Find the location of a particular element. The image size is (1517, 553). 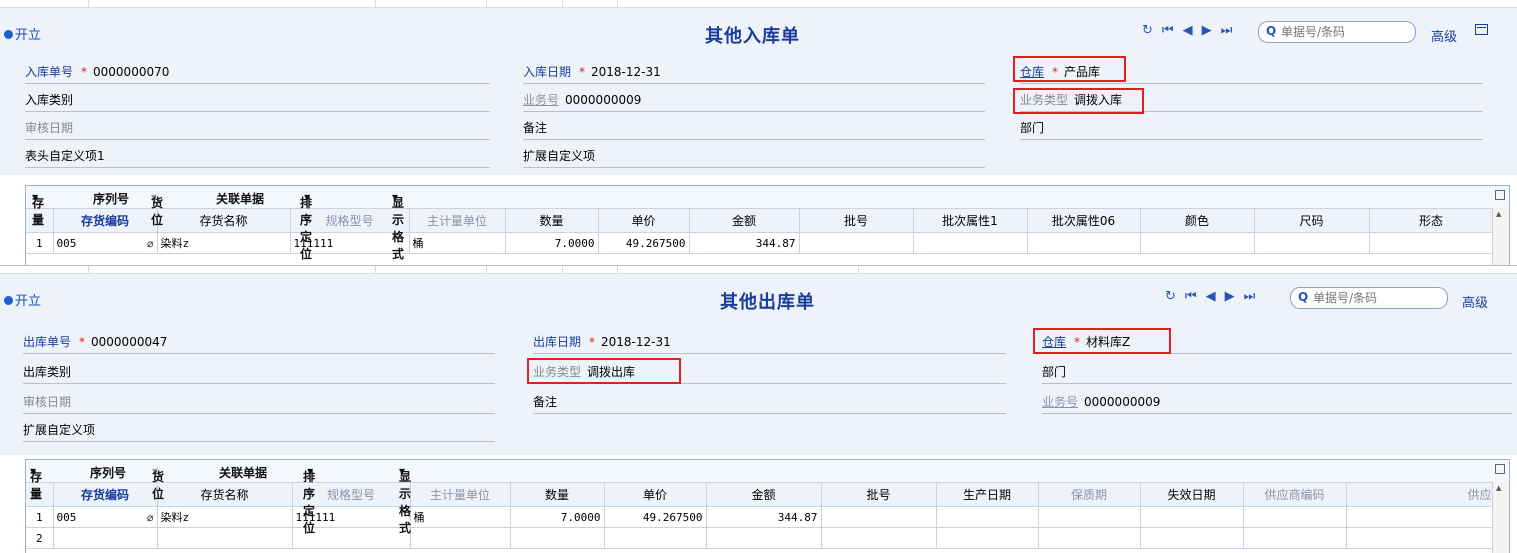

field-doc-date: 出库日期 * 2018-12-31 is located at coordinates (769, 343).